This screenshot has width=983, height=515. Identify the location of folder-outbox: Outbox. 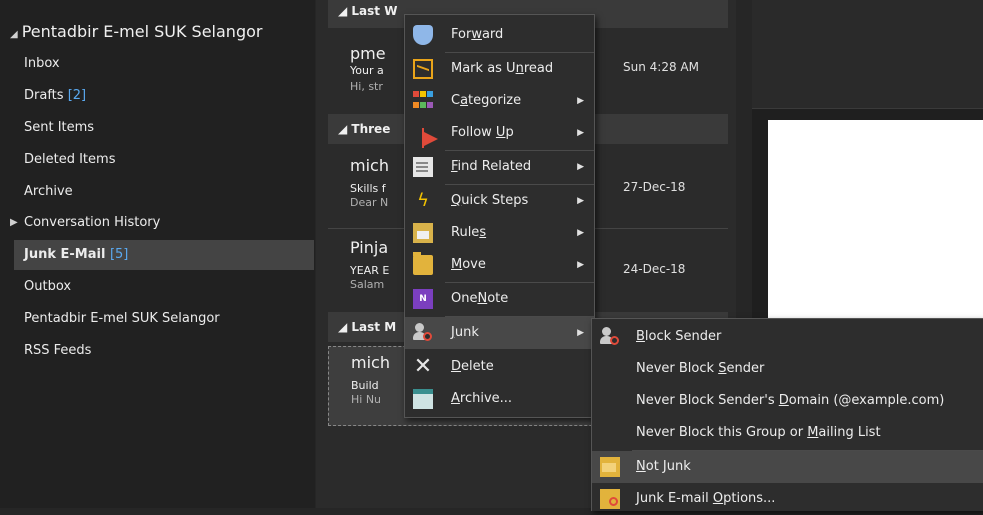
(164, 287).